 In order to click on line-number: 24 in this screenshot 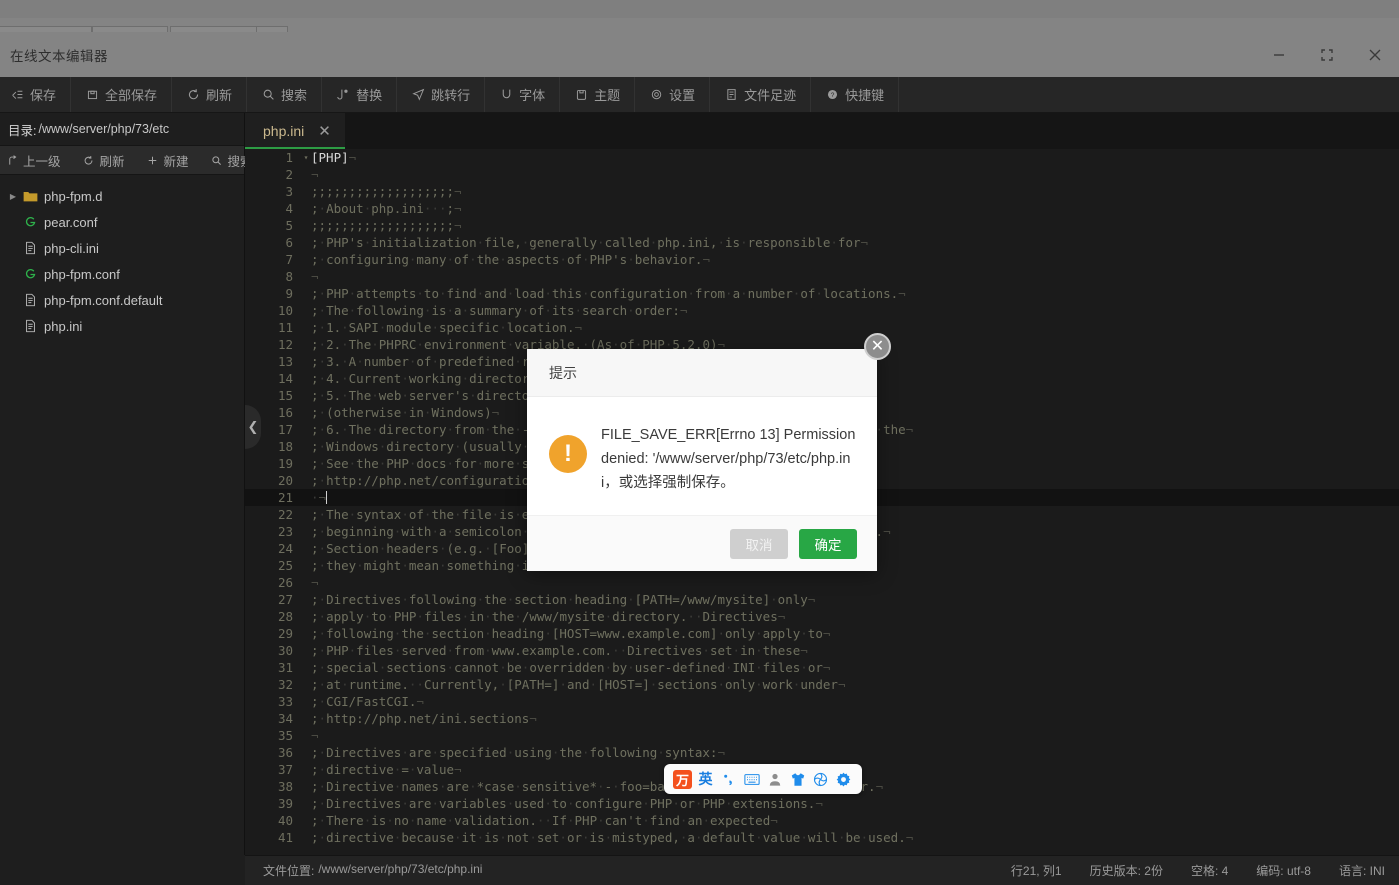, I will do `click(285, 548)`.